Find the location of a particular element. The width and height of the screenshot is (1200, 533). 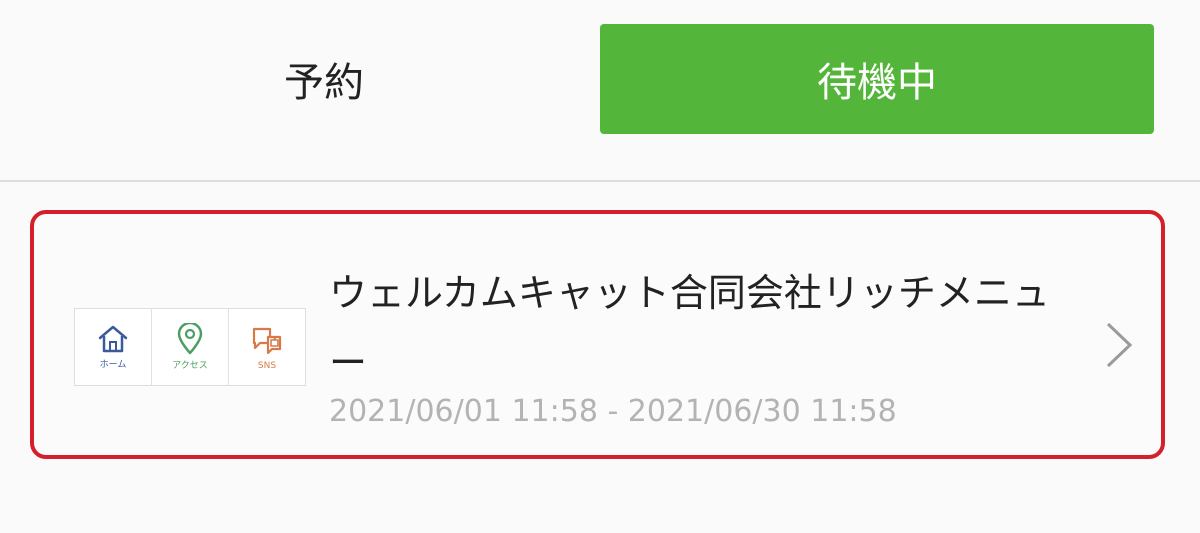

chevron-right-icon is located at coordinates (1119, 345).